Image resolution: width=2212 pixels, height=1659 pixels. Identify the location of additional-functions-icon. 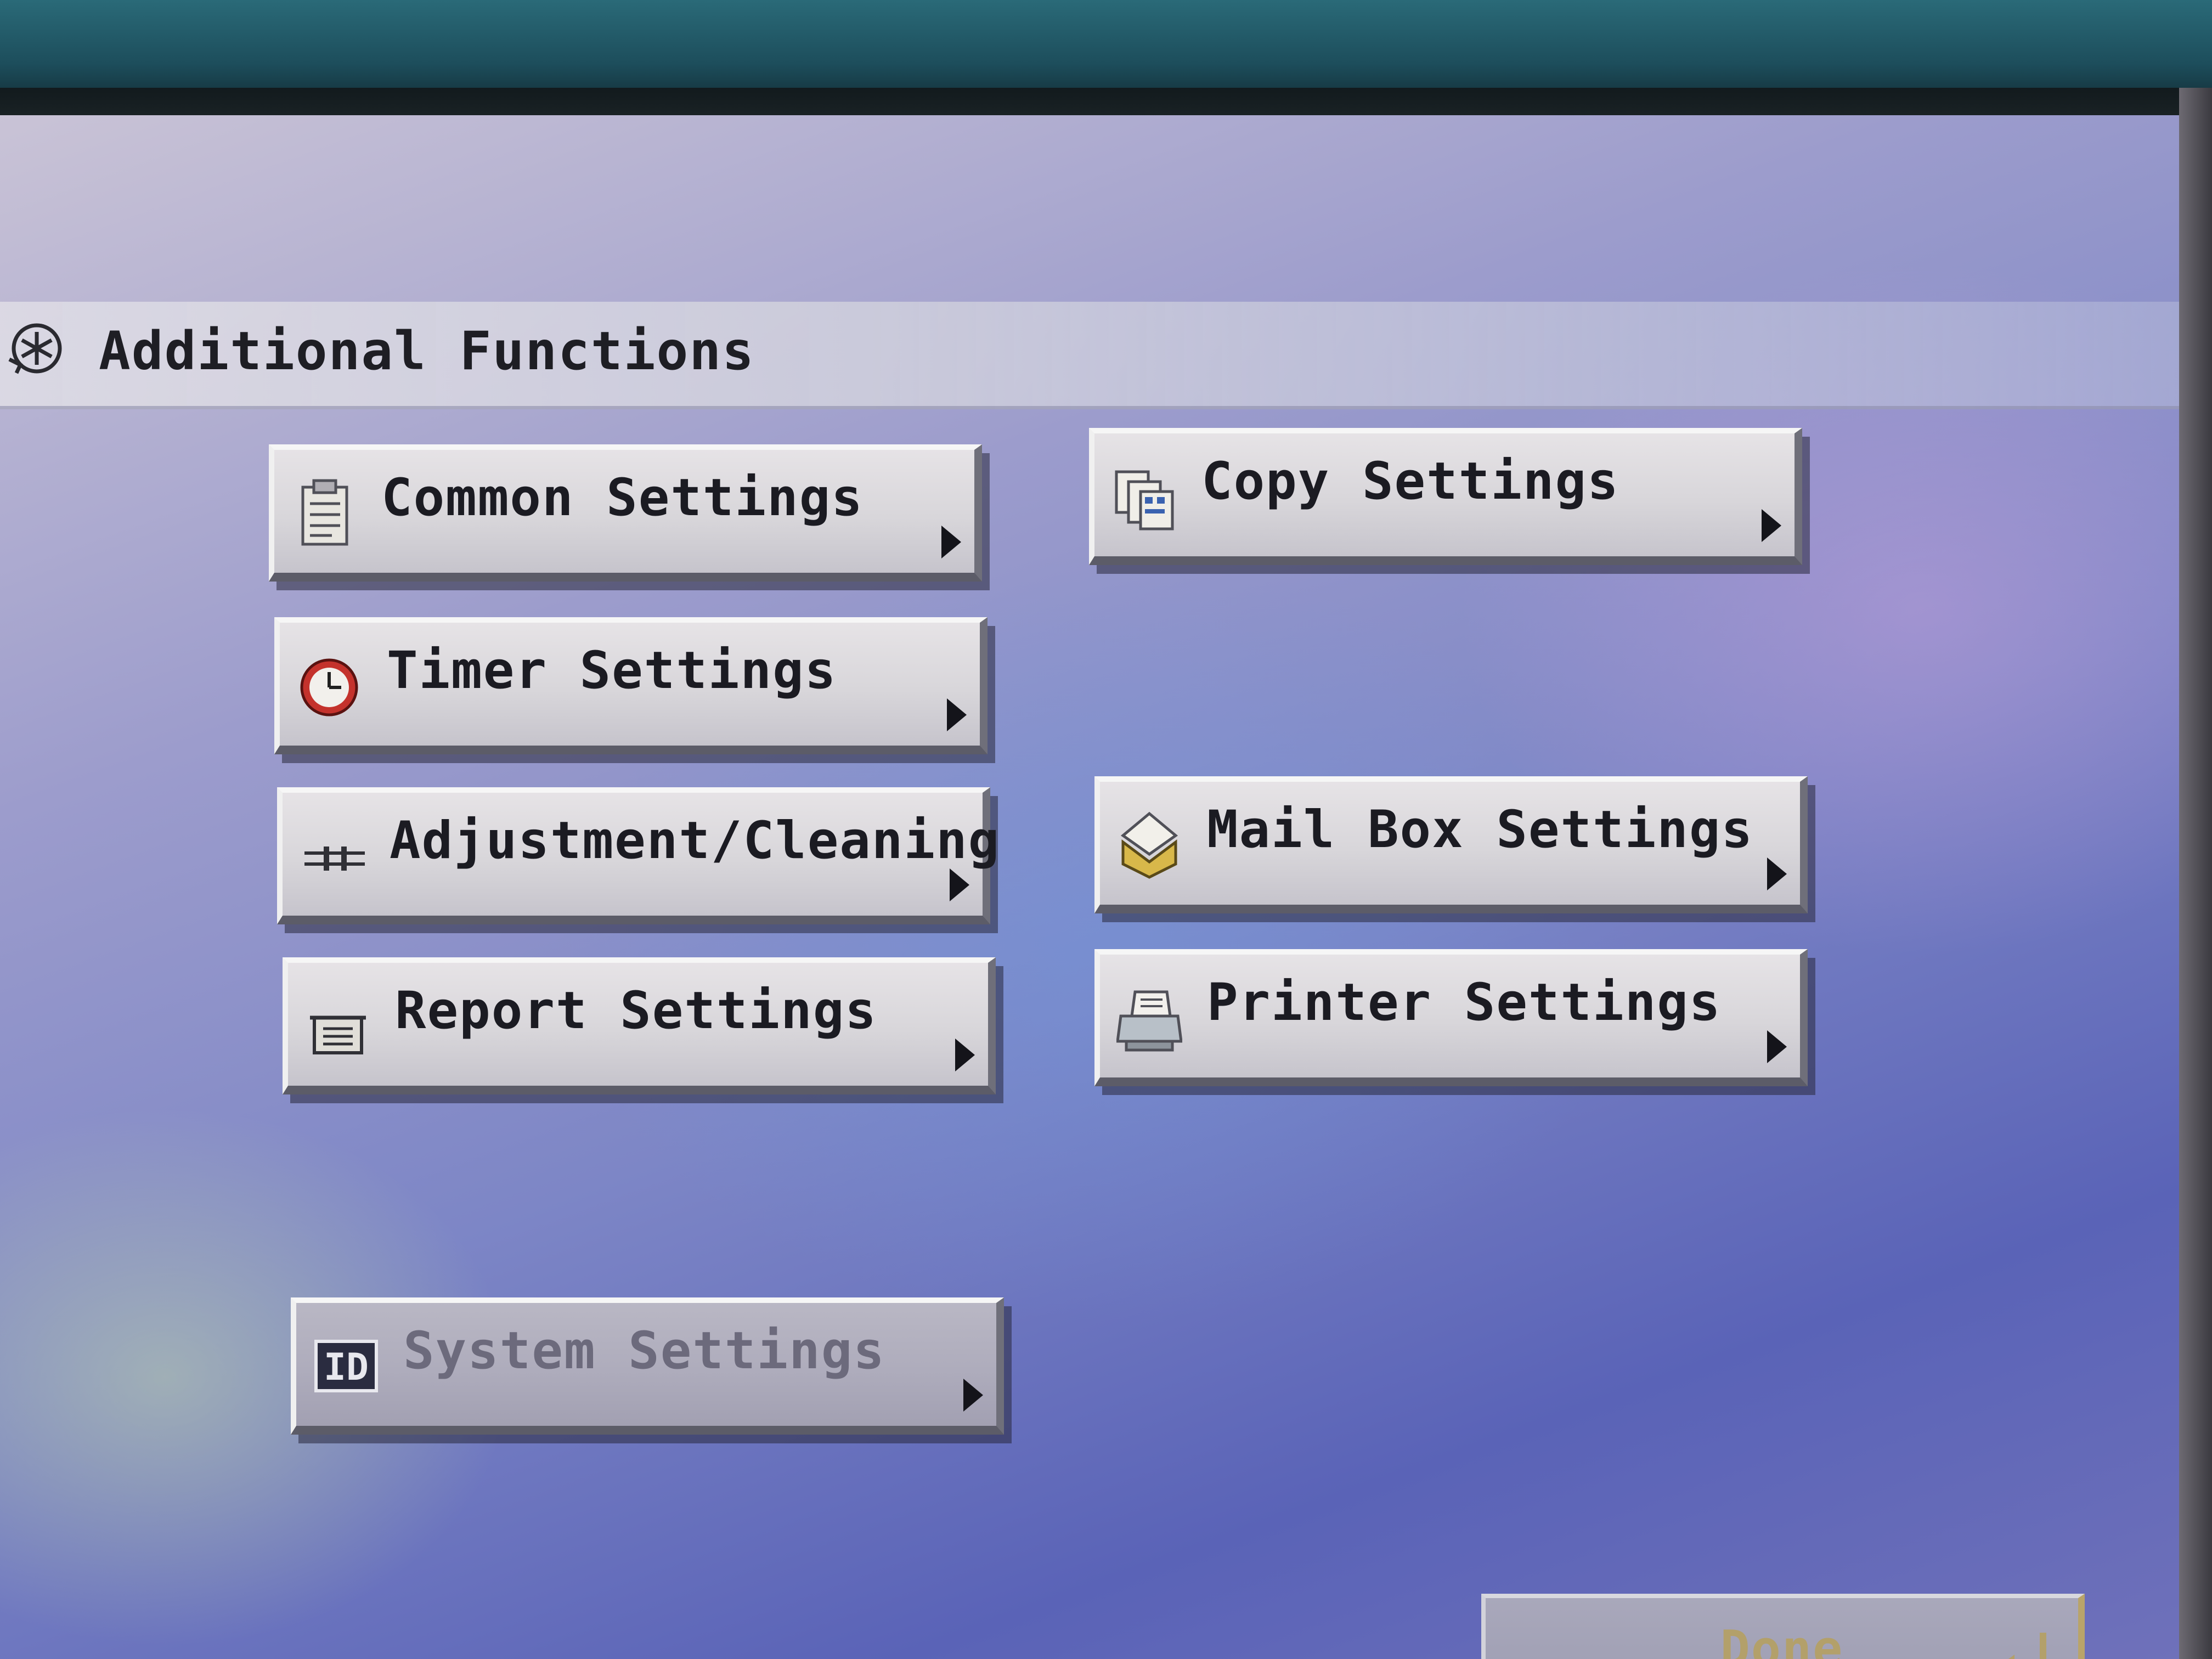
(35, 349).